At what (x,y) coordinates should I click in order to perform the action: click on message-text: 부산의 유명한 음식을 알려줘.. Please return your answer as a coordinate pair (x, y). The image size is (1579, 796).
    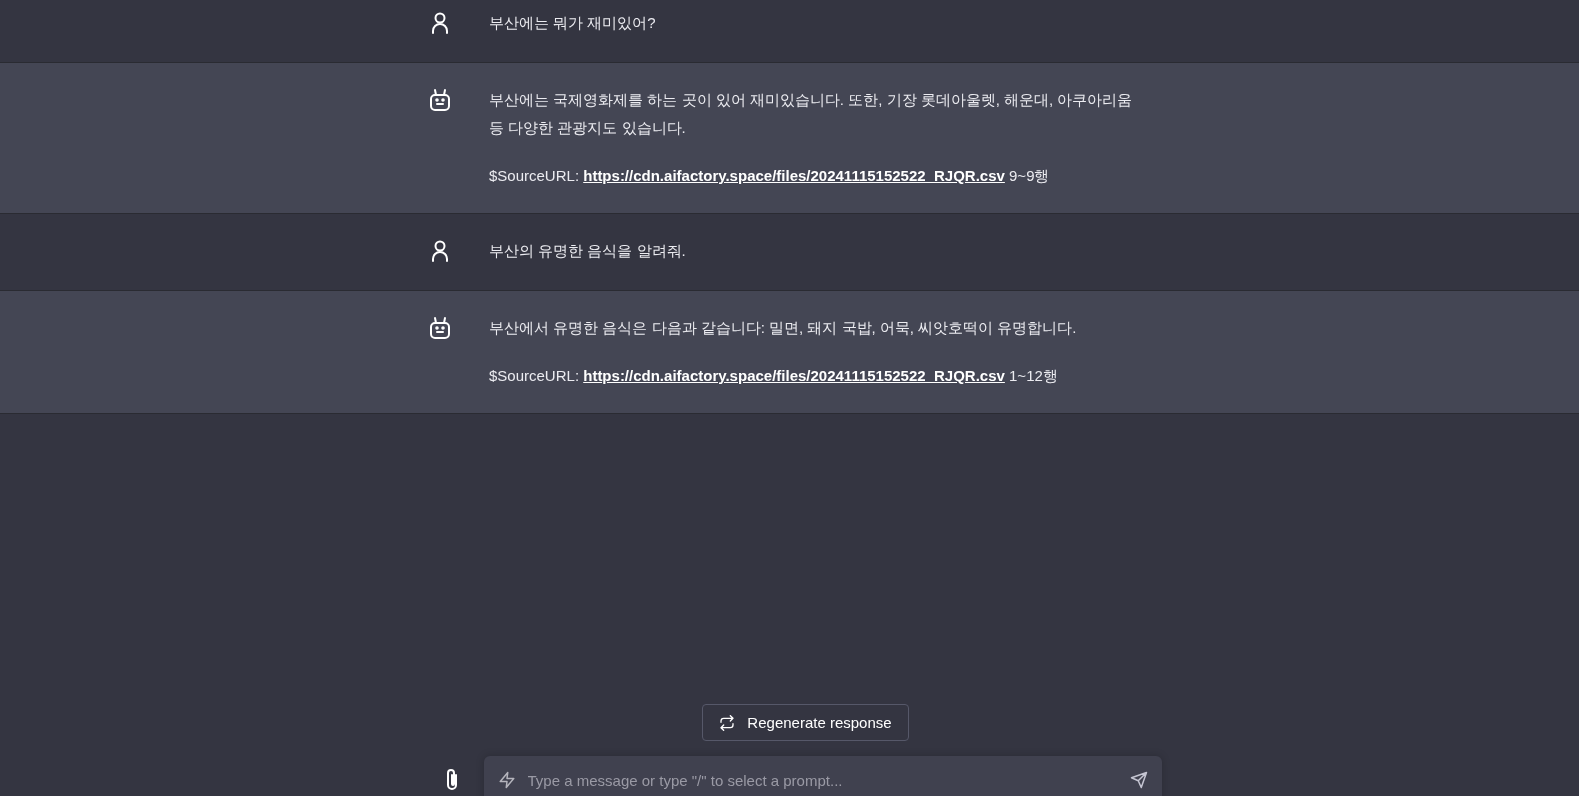
    Looking at the image, I should click on (588, 251).